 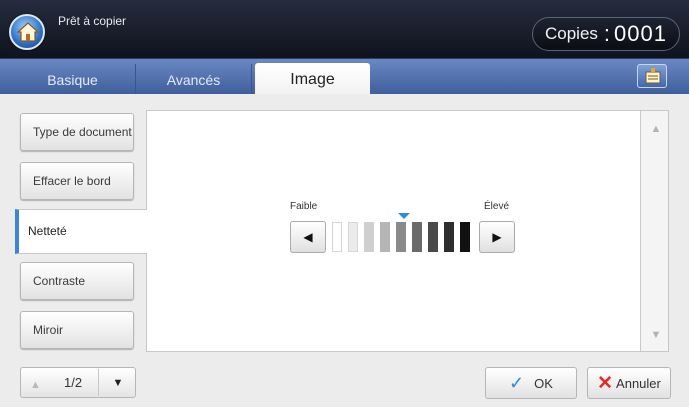 I want to click on sidebar-item-effacer-le-bord: Effacer le bord, so click(x=77, y=181).